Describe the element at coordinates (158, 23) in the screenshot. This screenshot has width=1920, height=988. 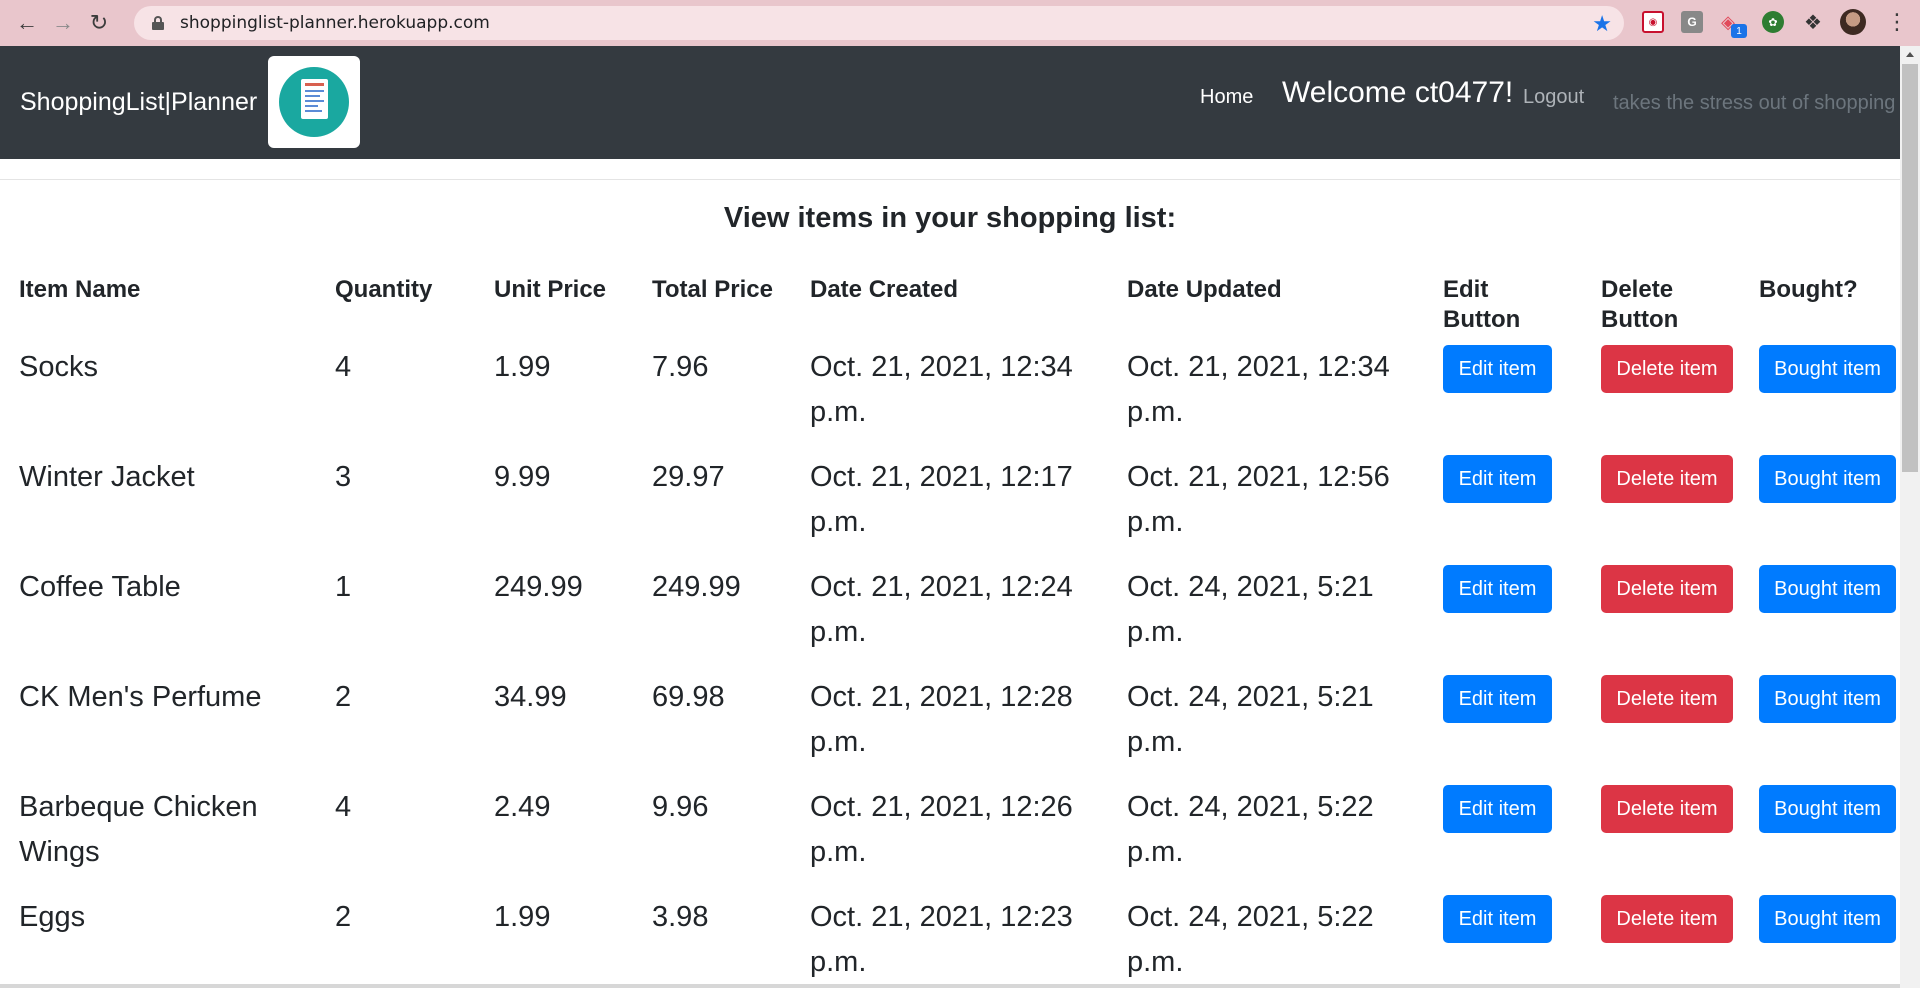
I see `lock-icon` at that location.